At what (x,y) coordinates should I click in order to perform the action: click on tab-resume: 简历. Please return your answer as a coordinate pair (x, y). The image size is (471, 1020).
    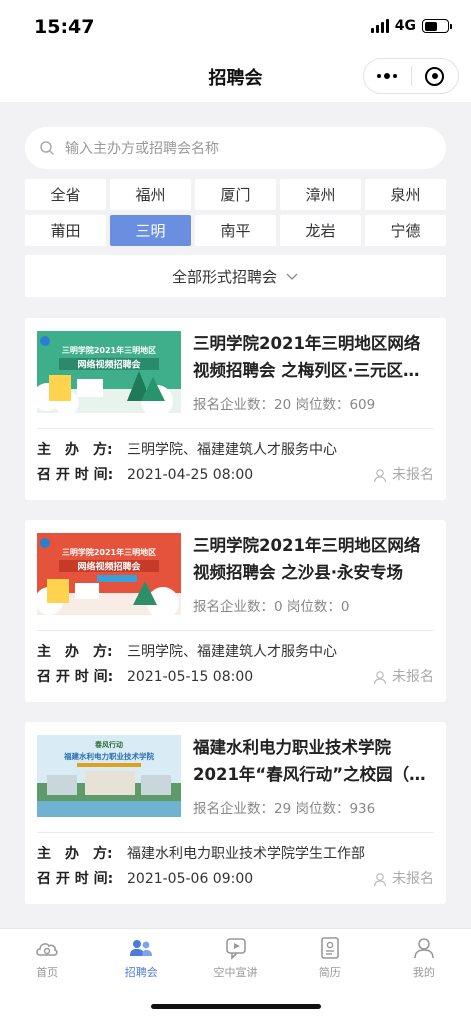
    Looking at the image, I should click on (330, 957).